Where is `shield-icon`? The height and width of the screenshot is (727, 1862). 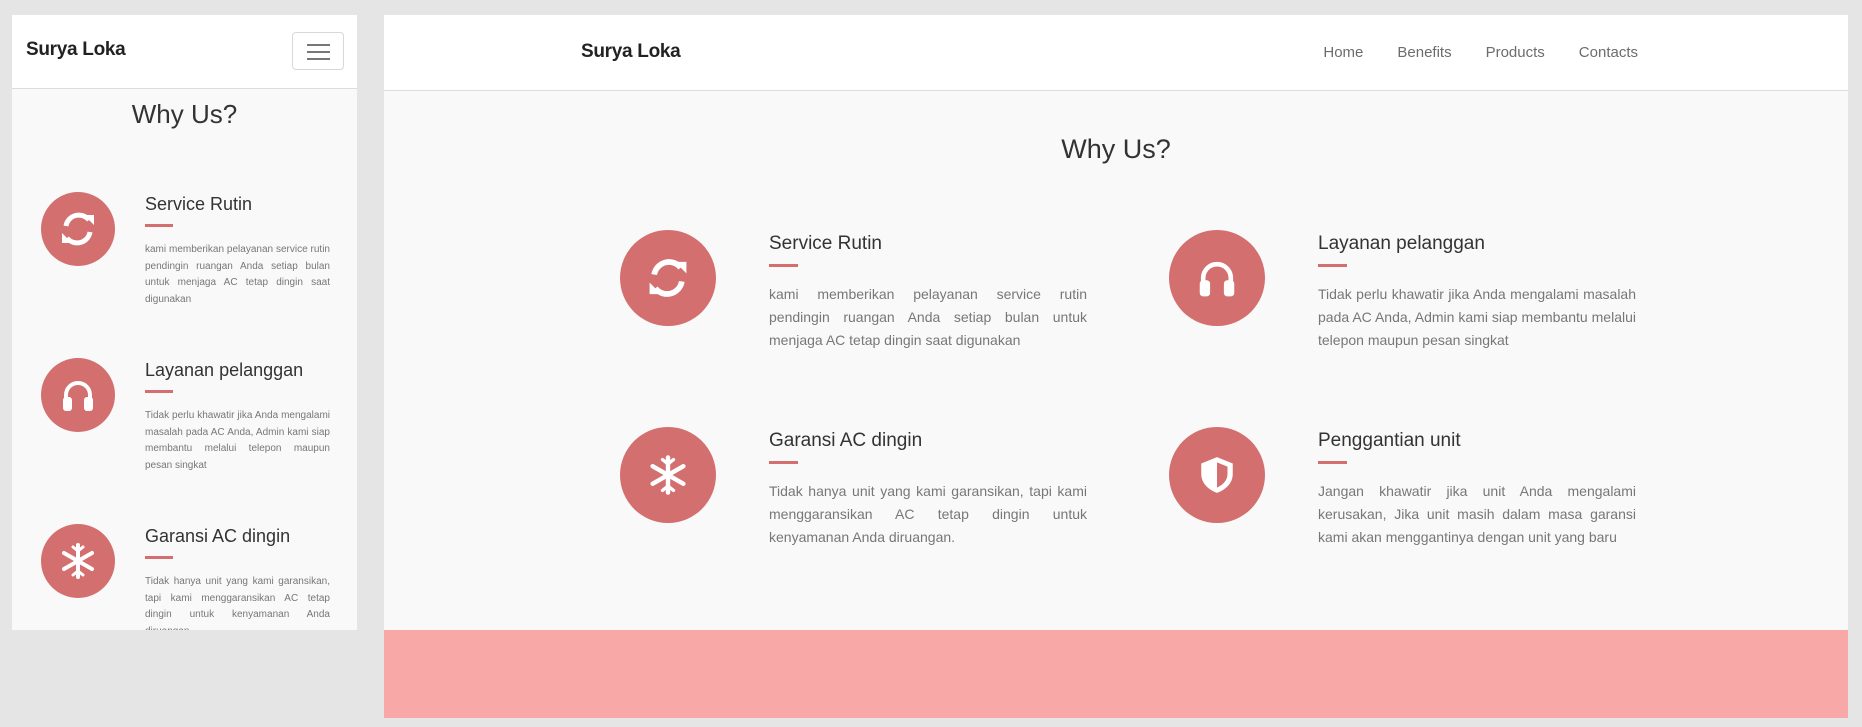 shield-icon is located at coordinates (1217, 475).